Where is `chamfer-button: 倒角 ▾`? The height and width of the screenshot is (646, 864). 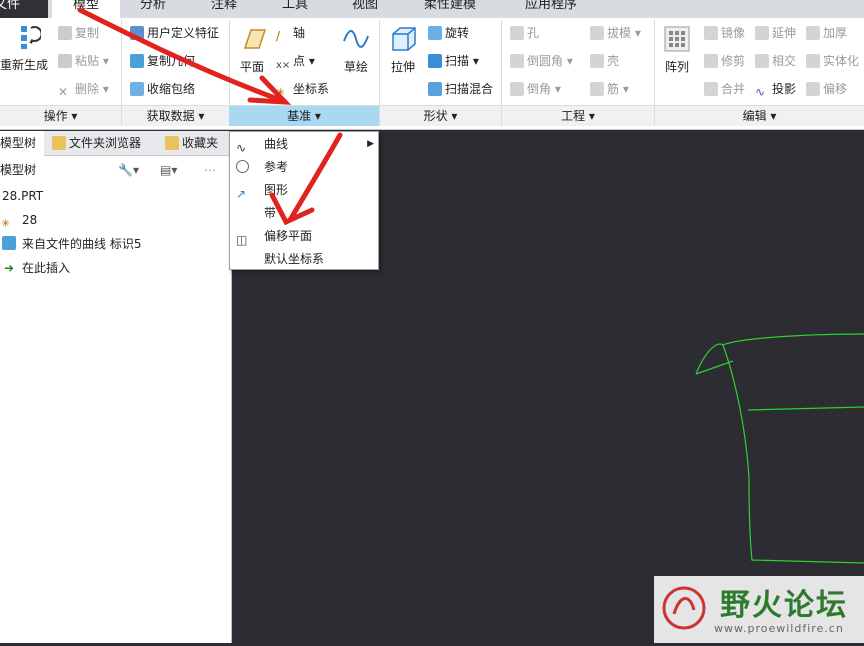
chamfer-button: 倒角 ▾ is located at coordinates (535, 88).